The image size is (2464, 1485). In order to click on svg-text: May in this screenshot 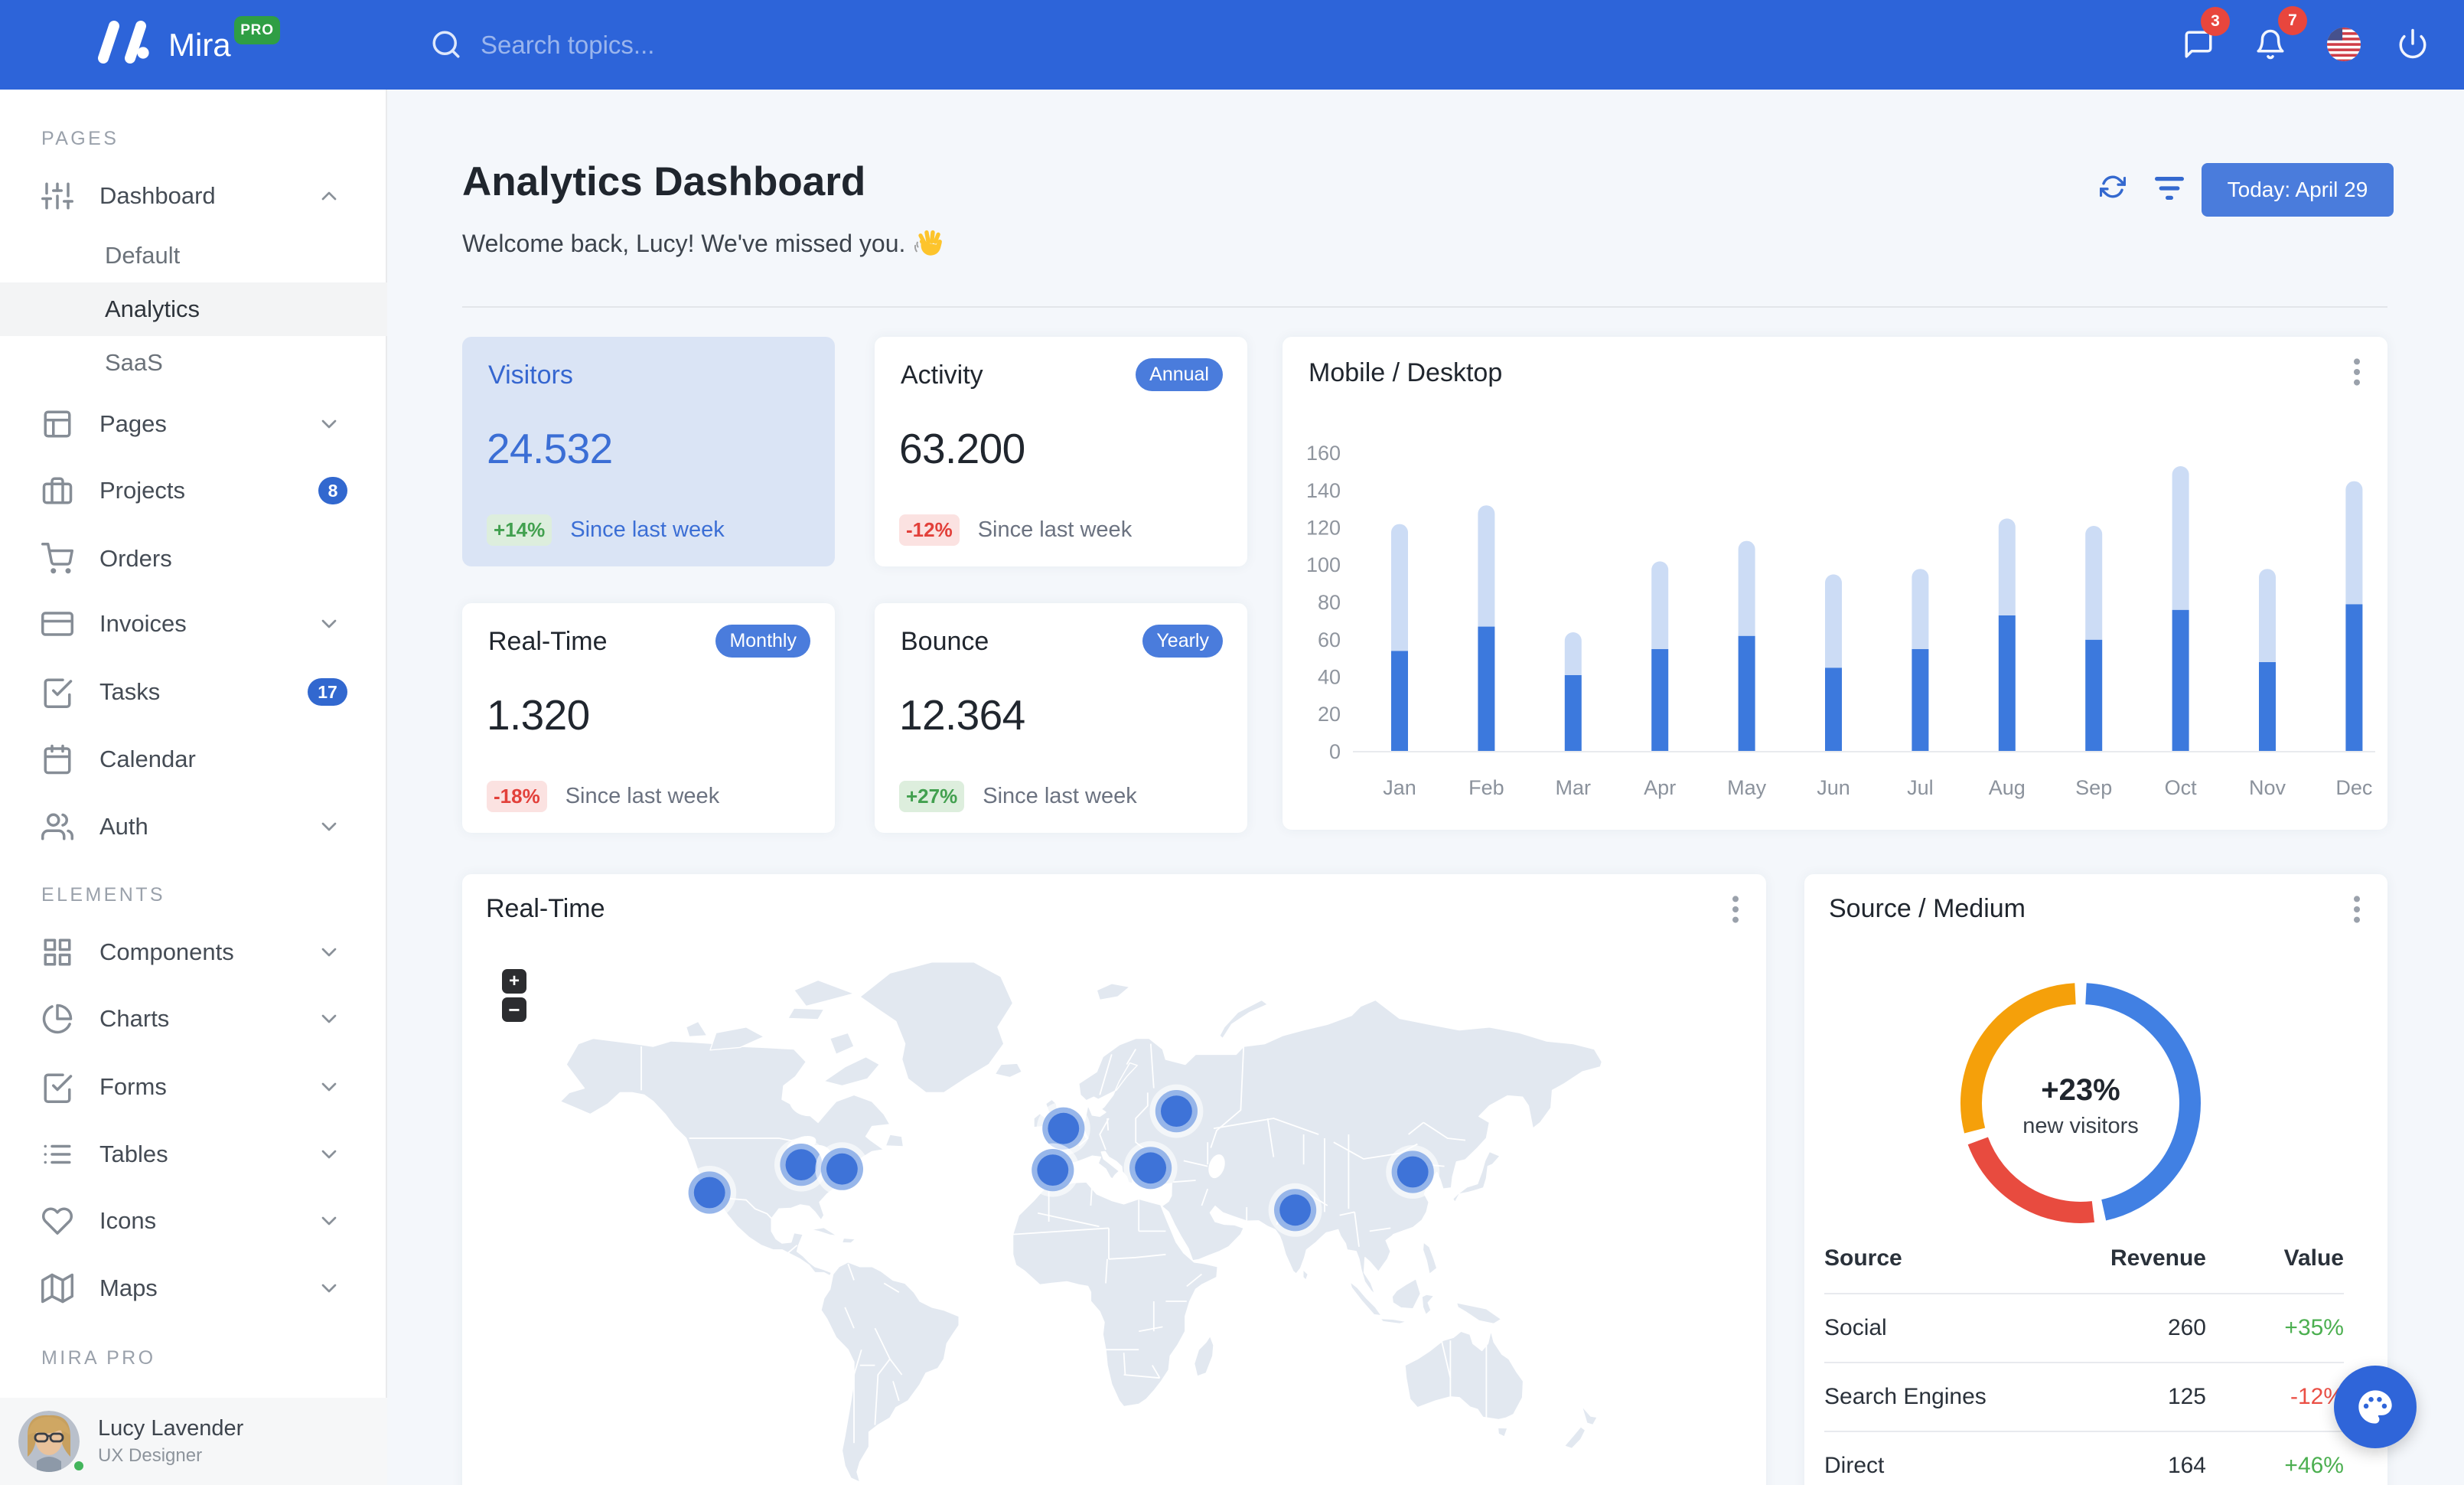, I will do `click(1747, 787)`.